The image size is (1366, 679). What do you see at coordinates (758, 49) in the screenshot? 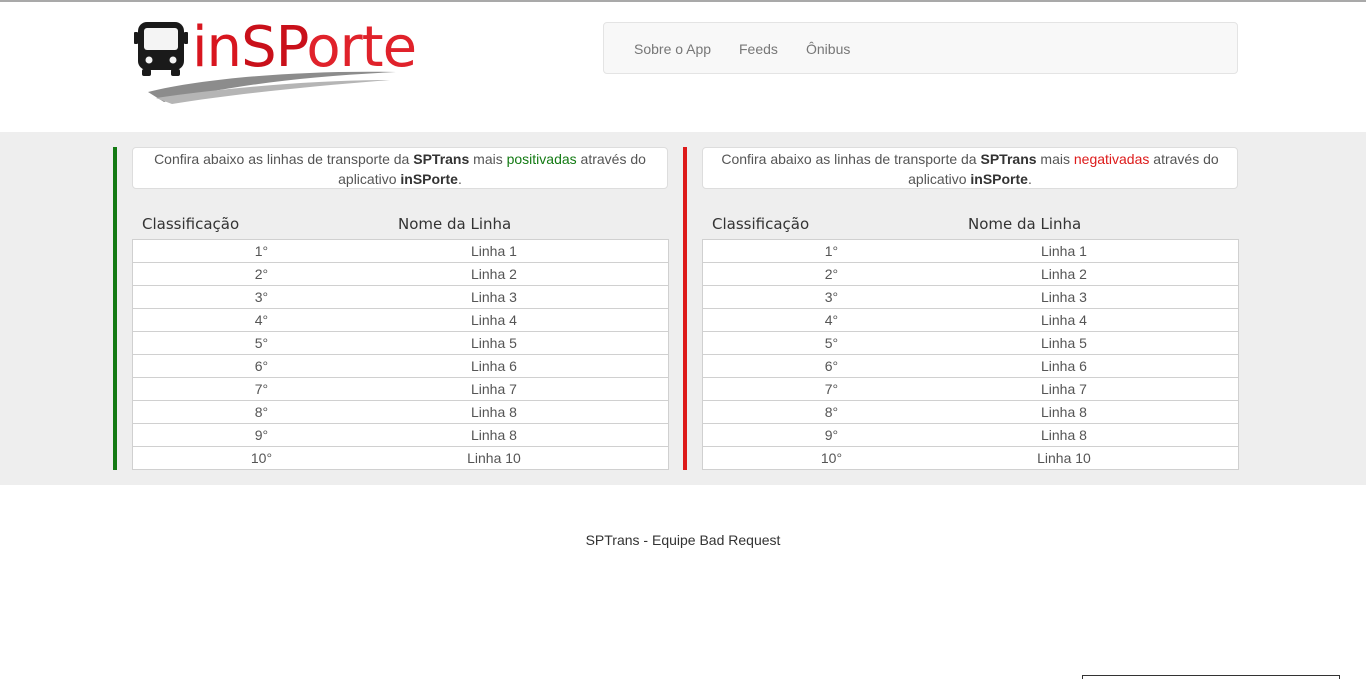
I see `nav-feeds: Feeds` at bounding box center [758, 49].